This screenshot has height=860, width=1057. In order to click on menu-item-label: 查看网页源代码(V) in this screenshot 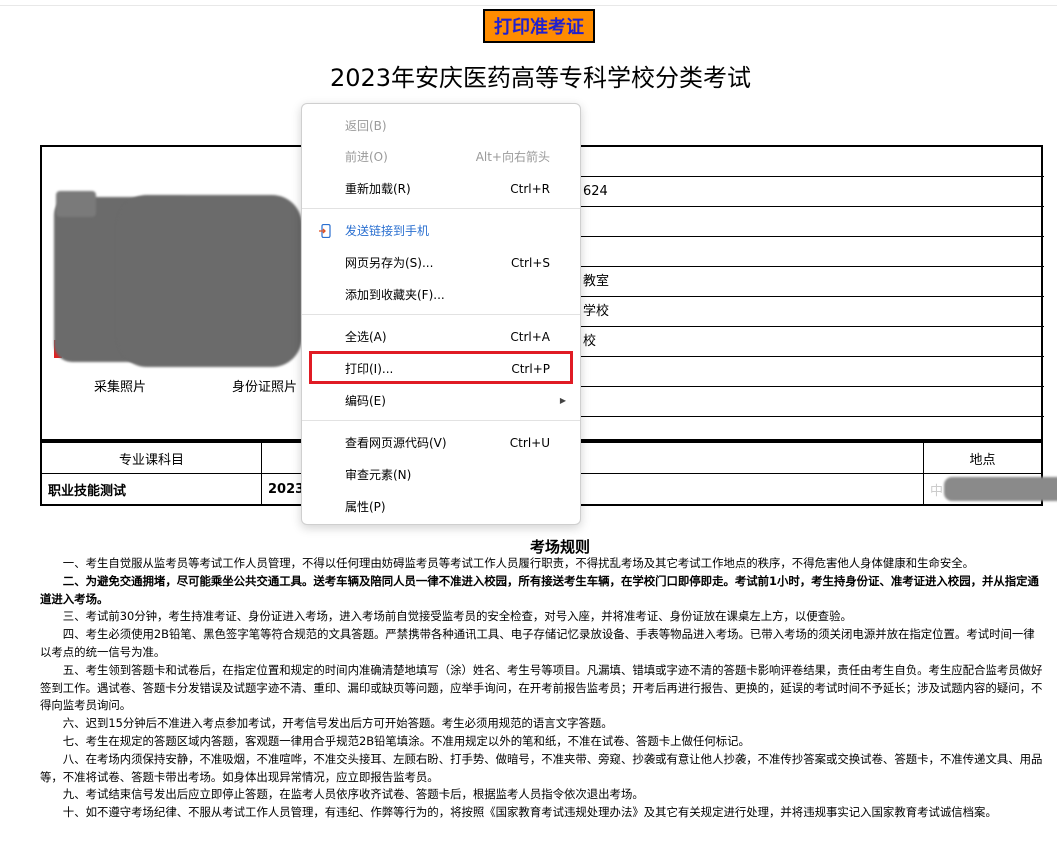, I will do `click(396, 443)`.